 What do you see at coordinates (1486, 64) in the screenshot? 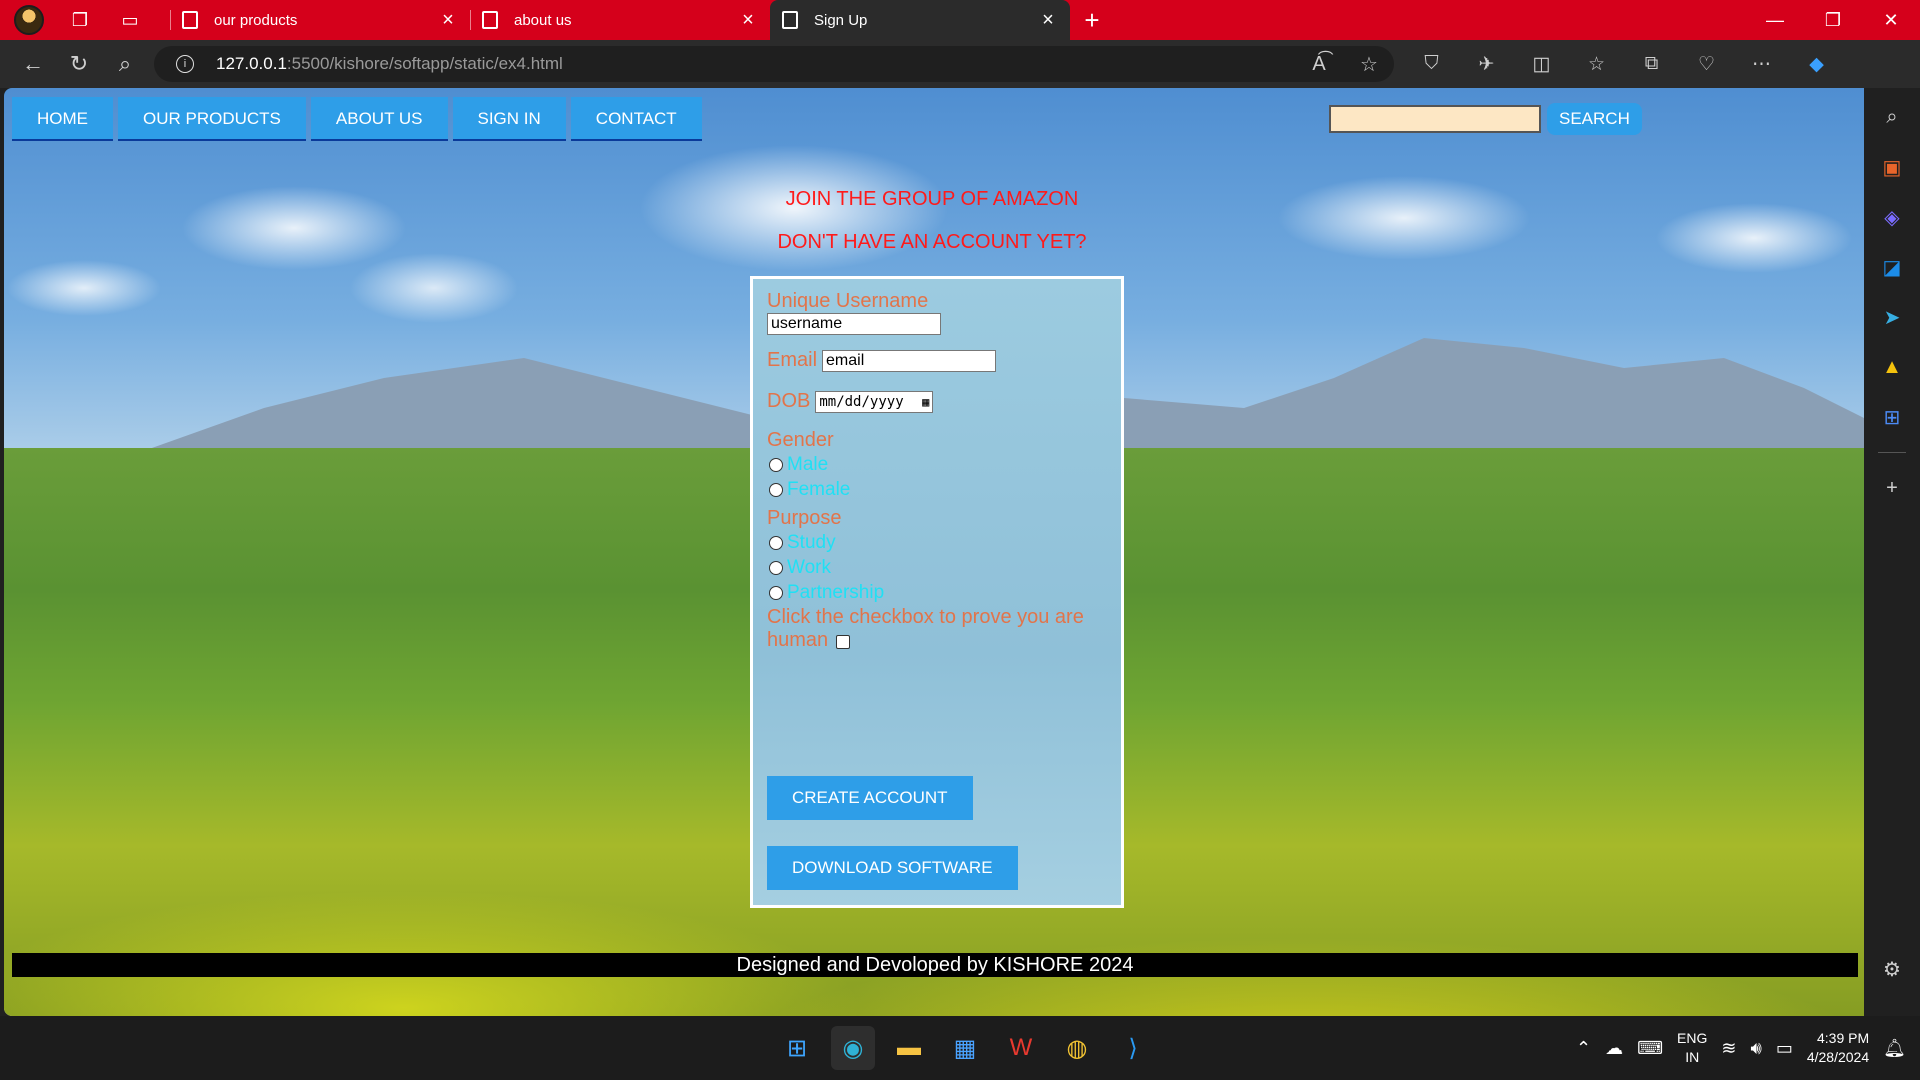
I see `extension-icon: ✈` at bounding box center [1486, 64].